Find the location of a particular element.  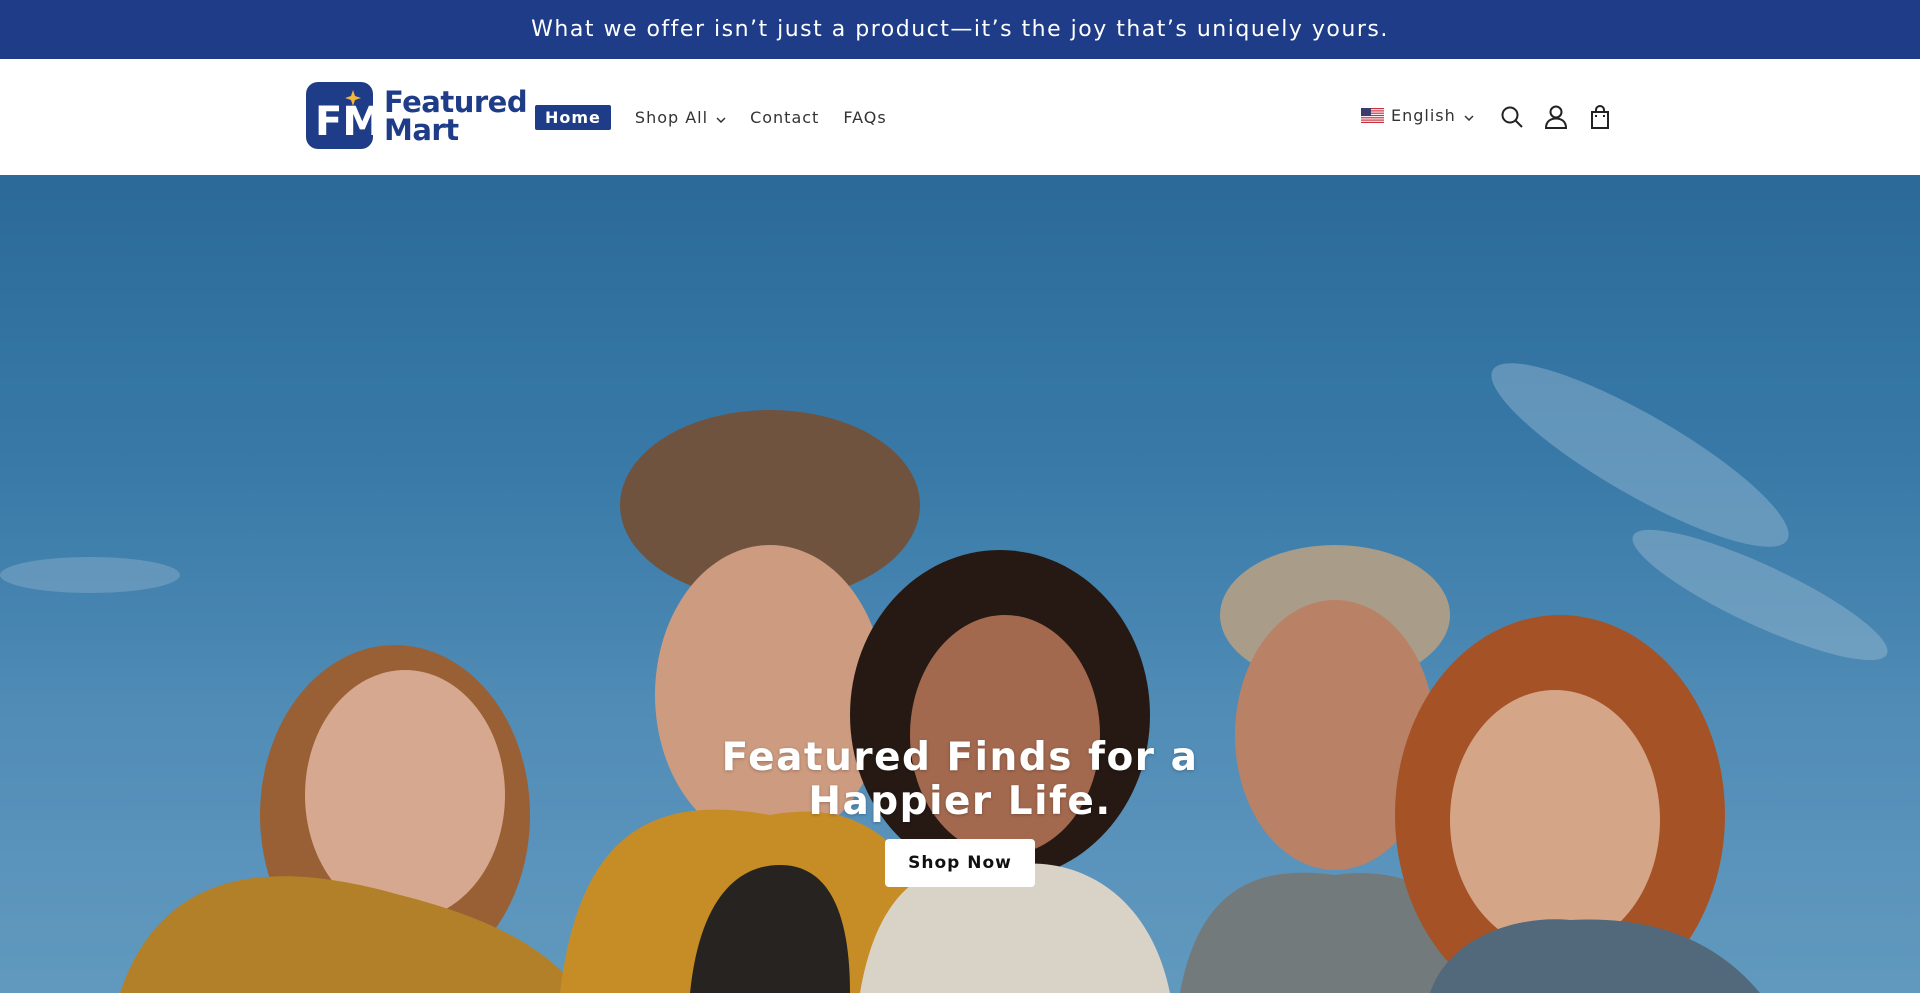

logo-link: FM Featured Mart is located at coordinates (417, 115).